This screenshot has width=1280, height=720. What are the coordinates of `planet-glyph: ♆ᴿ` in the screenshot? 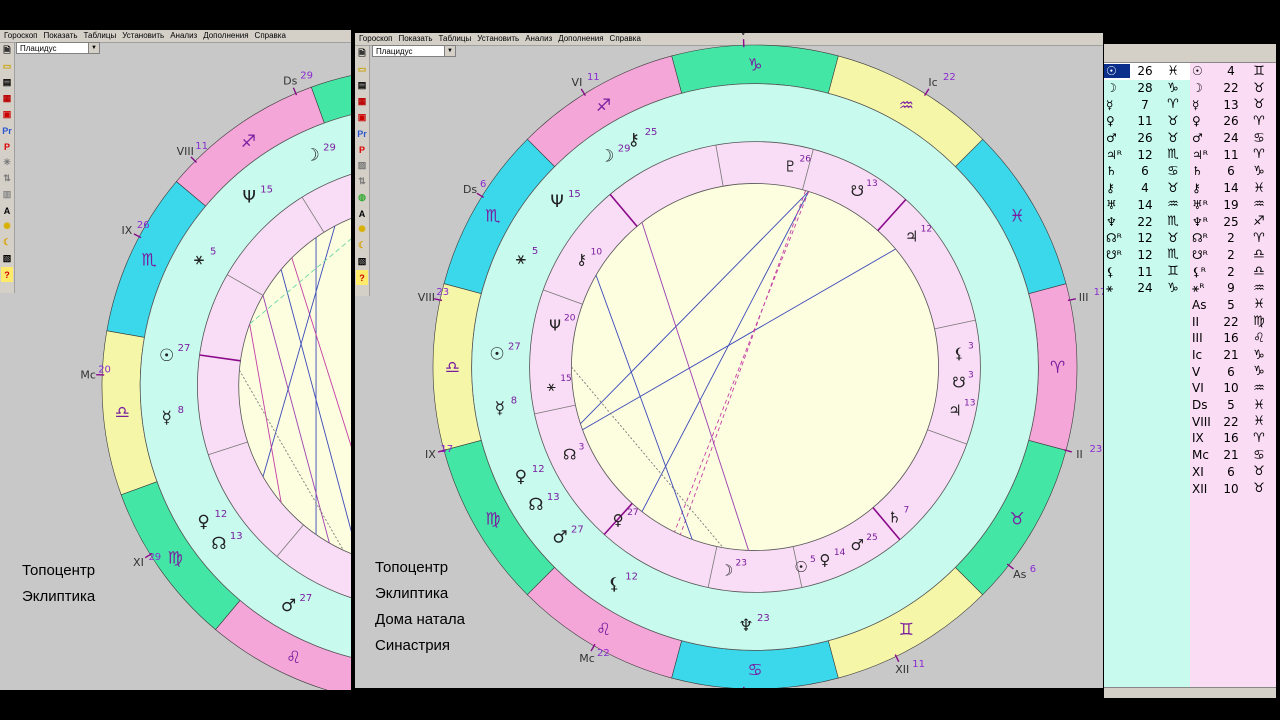 It's located at (1200, 221).